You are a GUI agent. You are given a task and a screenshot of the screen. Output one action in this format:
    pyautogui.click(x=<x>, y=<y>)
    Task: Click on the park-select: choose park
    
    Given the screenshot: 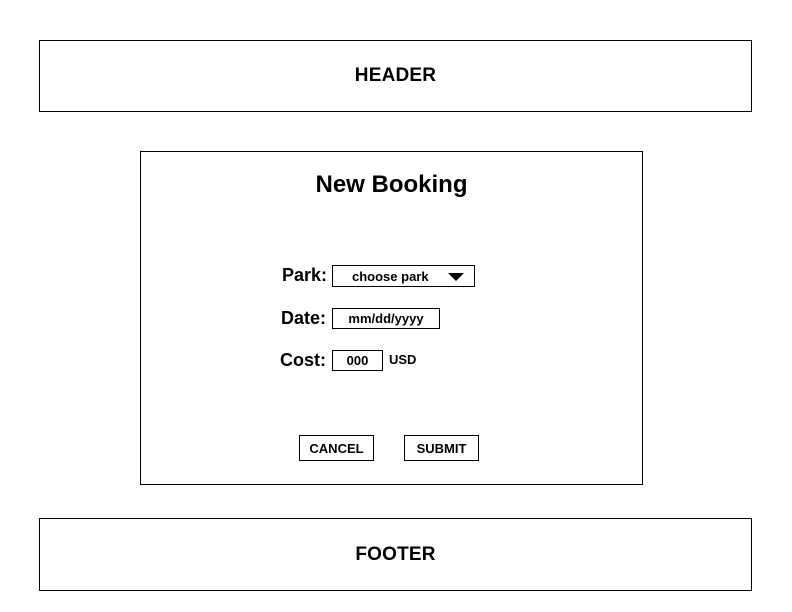 What is the action you would take?
    pyautogui.click(x=403, y=276)
    